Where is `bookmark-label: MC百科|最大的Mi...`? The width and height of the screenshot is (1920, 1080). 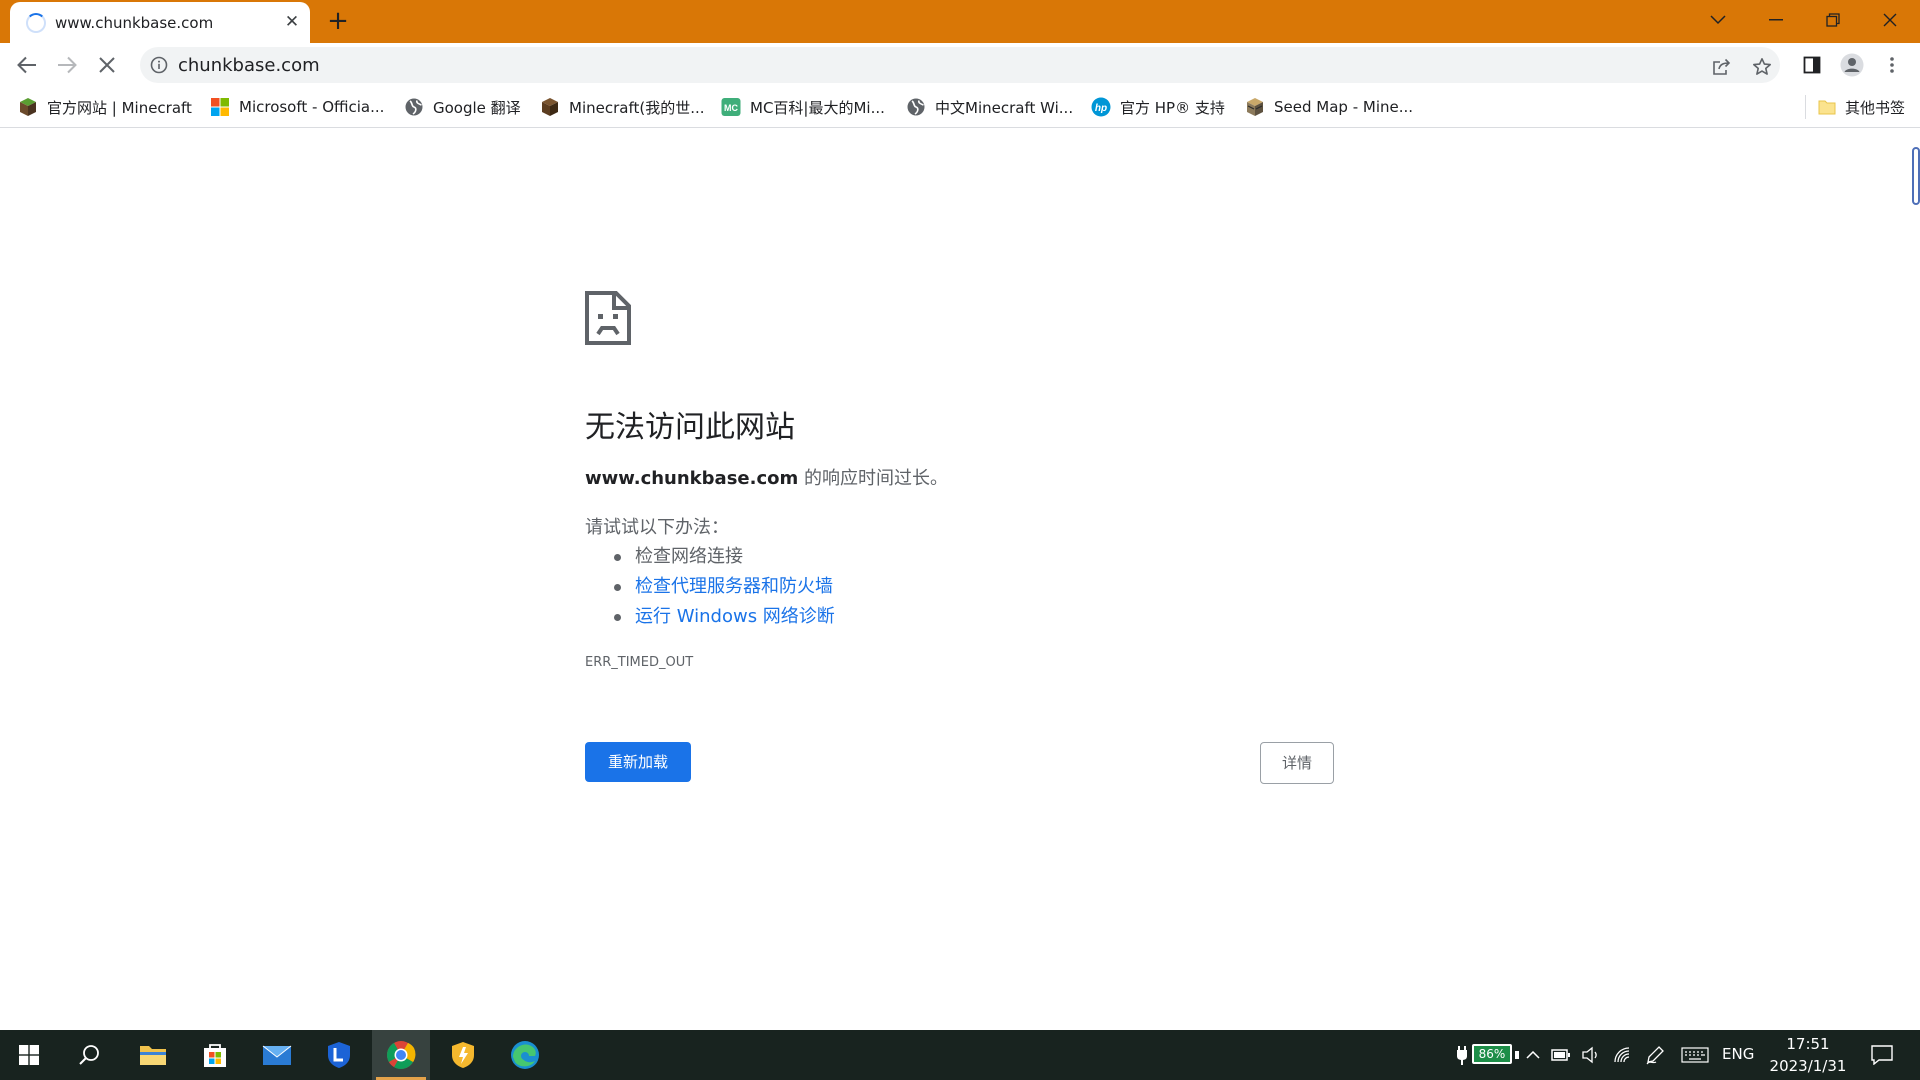 bookmark-label: MC百科|最大的Mi... is located at coordinates (817, 107).